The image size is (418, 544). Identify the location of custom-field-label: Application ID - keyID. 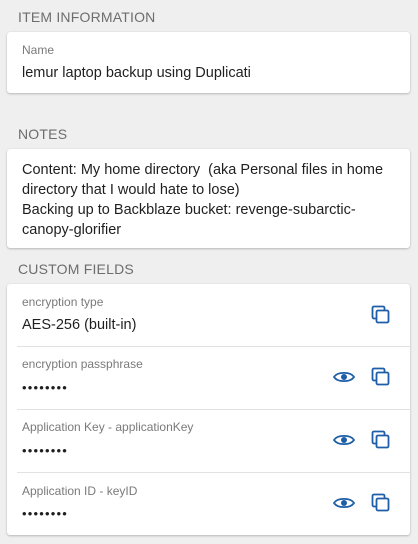
(80, 491).